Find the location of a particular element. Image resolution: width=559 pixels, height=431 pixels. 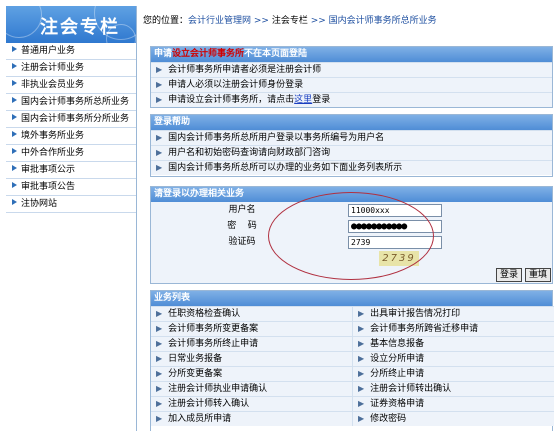

business-item: ▶ 任职资格检查确认 is located at coordinates (252, 313).